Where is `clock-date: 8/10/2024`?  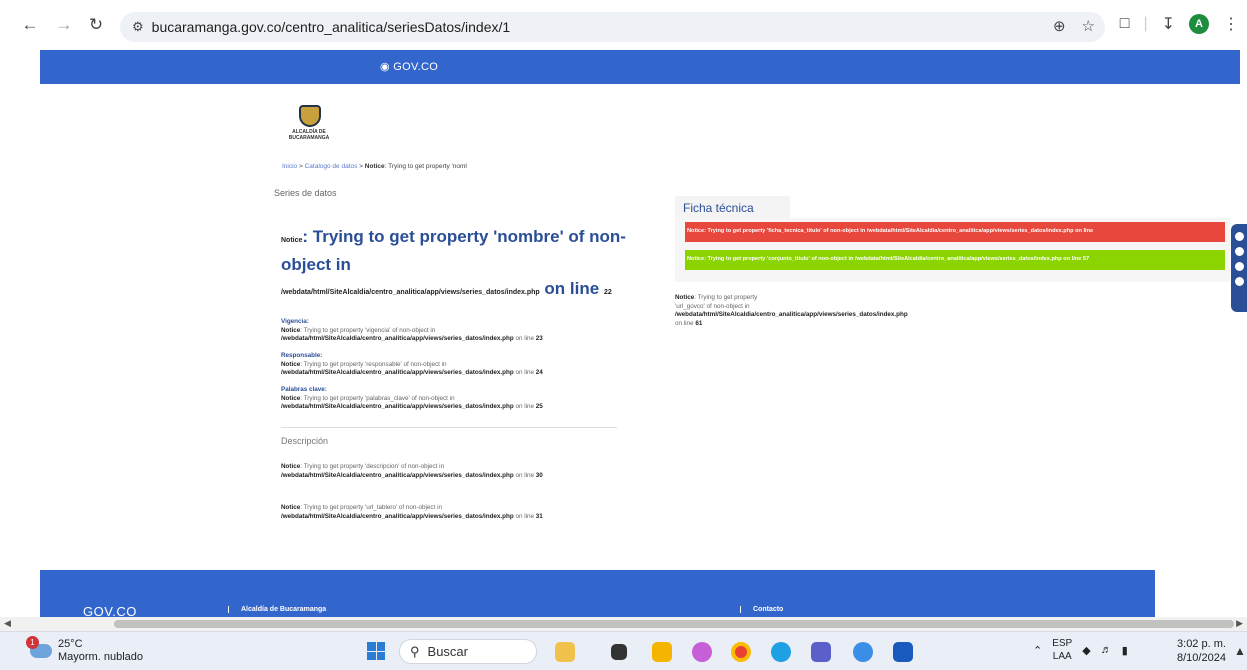
clock-date: 8/10/2024 is located at coordinates (1201, 658).